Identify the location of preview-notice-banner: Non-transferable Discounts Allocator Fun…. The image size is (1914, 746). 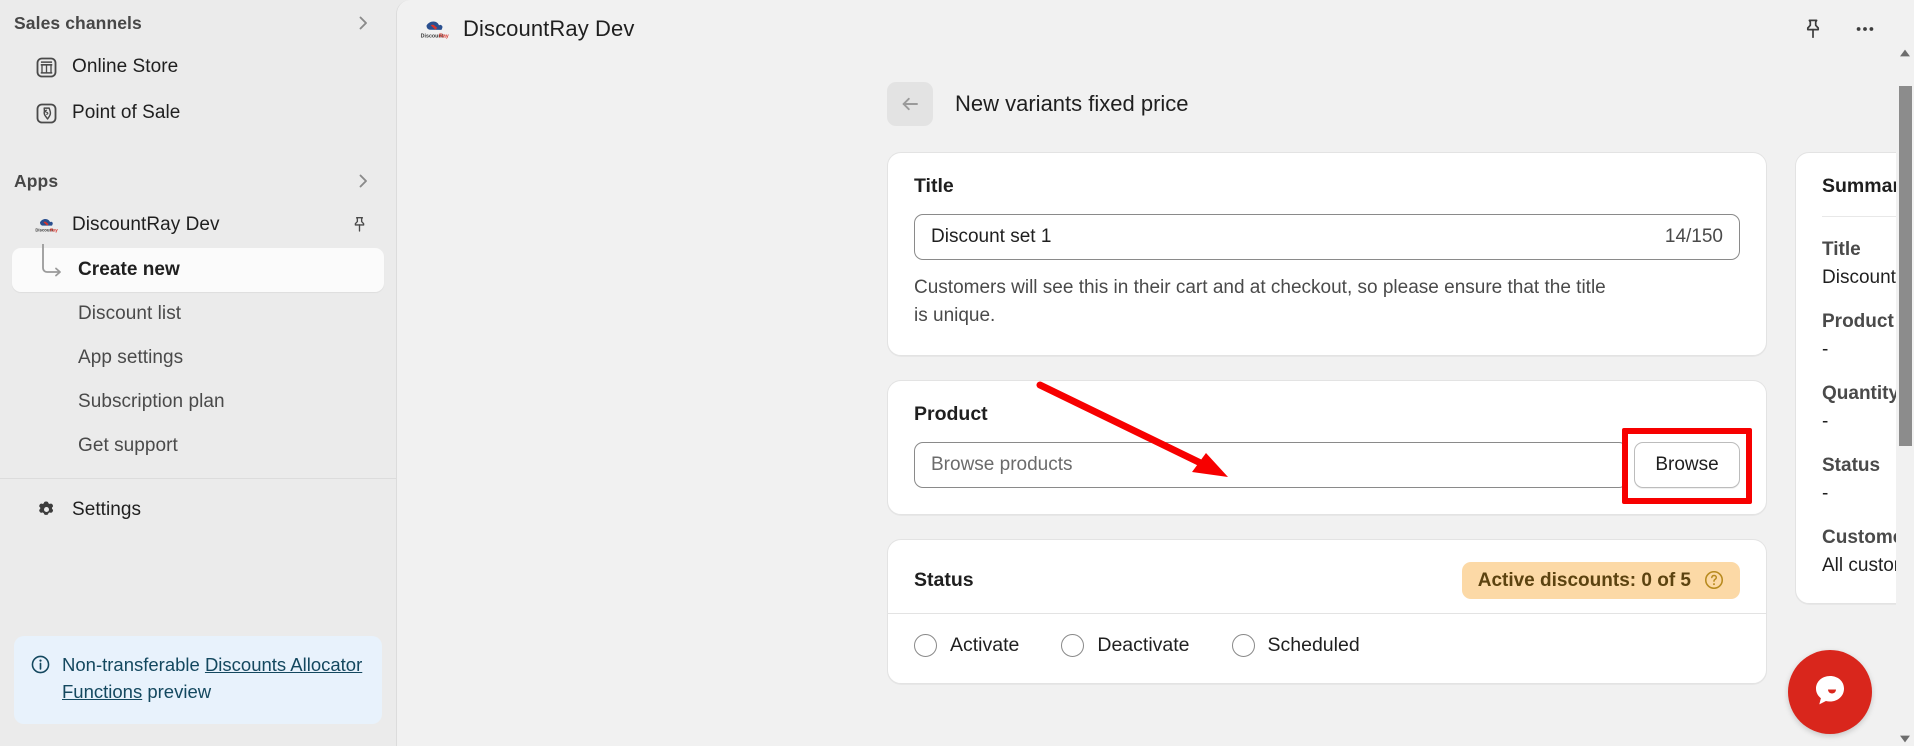
(198, 680).